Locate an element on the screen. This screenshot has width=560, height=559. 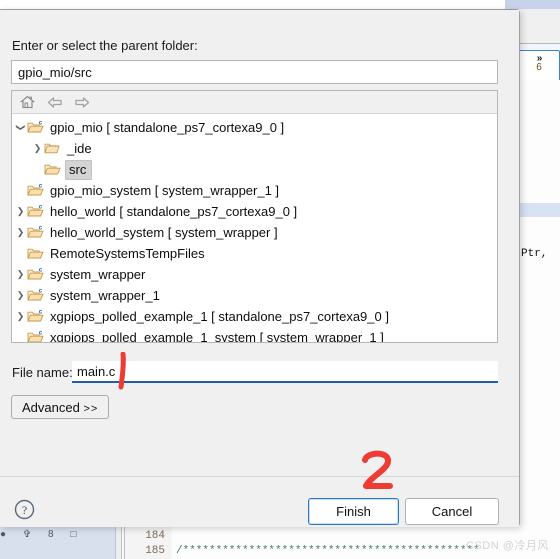
editor-tab-overflow: » 6 is located at coordinates (539, 65).